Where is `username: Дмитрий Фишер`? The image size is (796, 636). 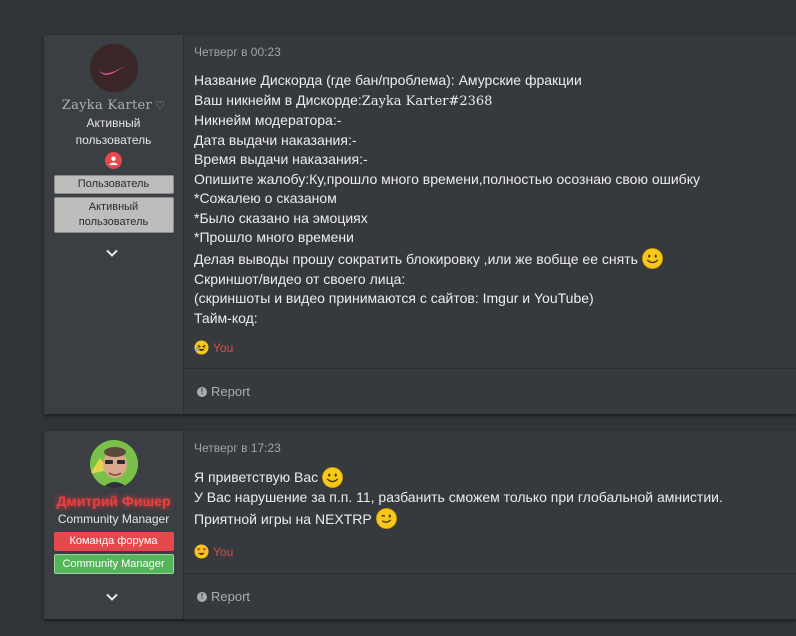 username: Дмитрий Фишер is located at coordinates (113, 501).